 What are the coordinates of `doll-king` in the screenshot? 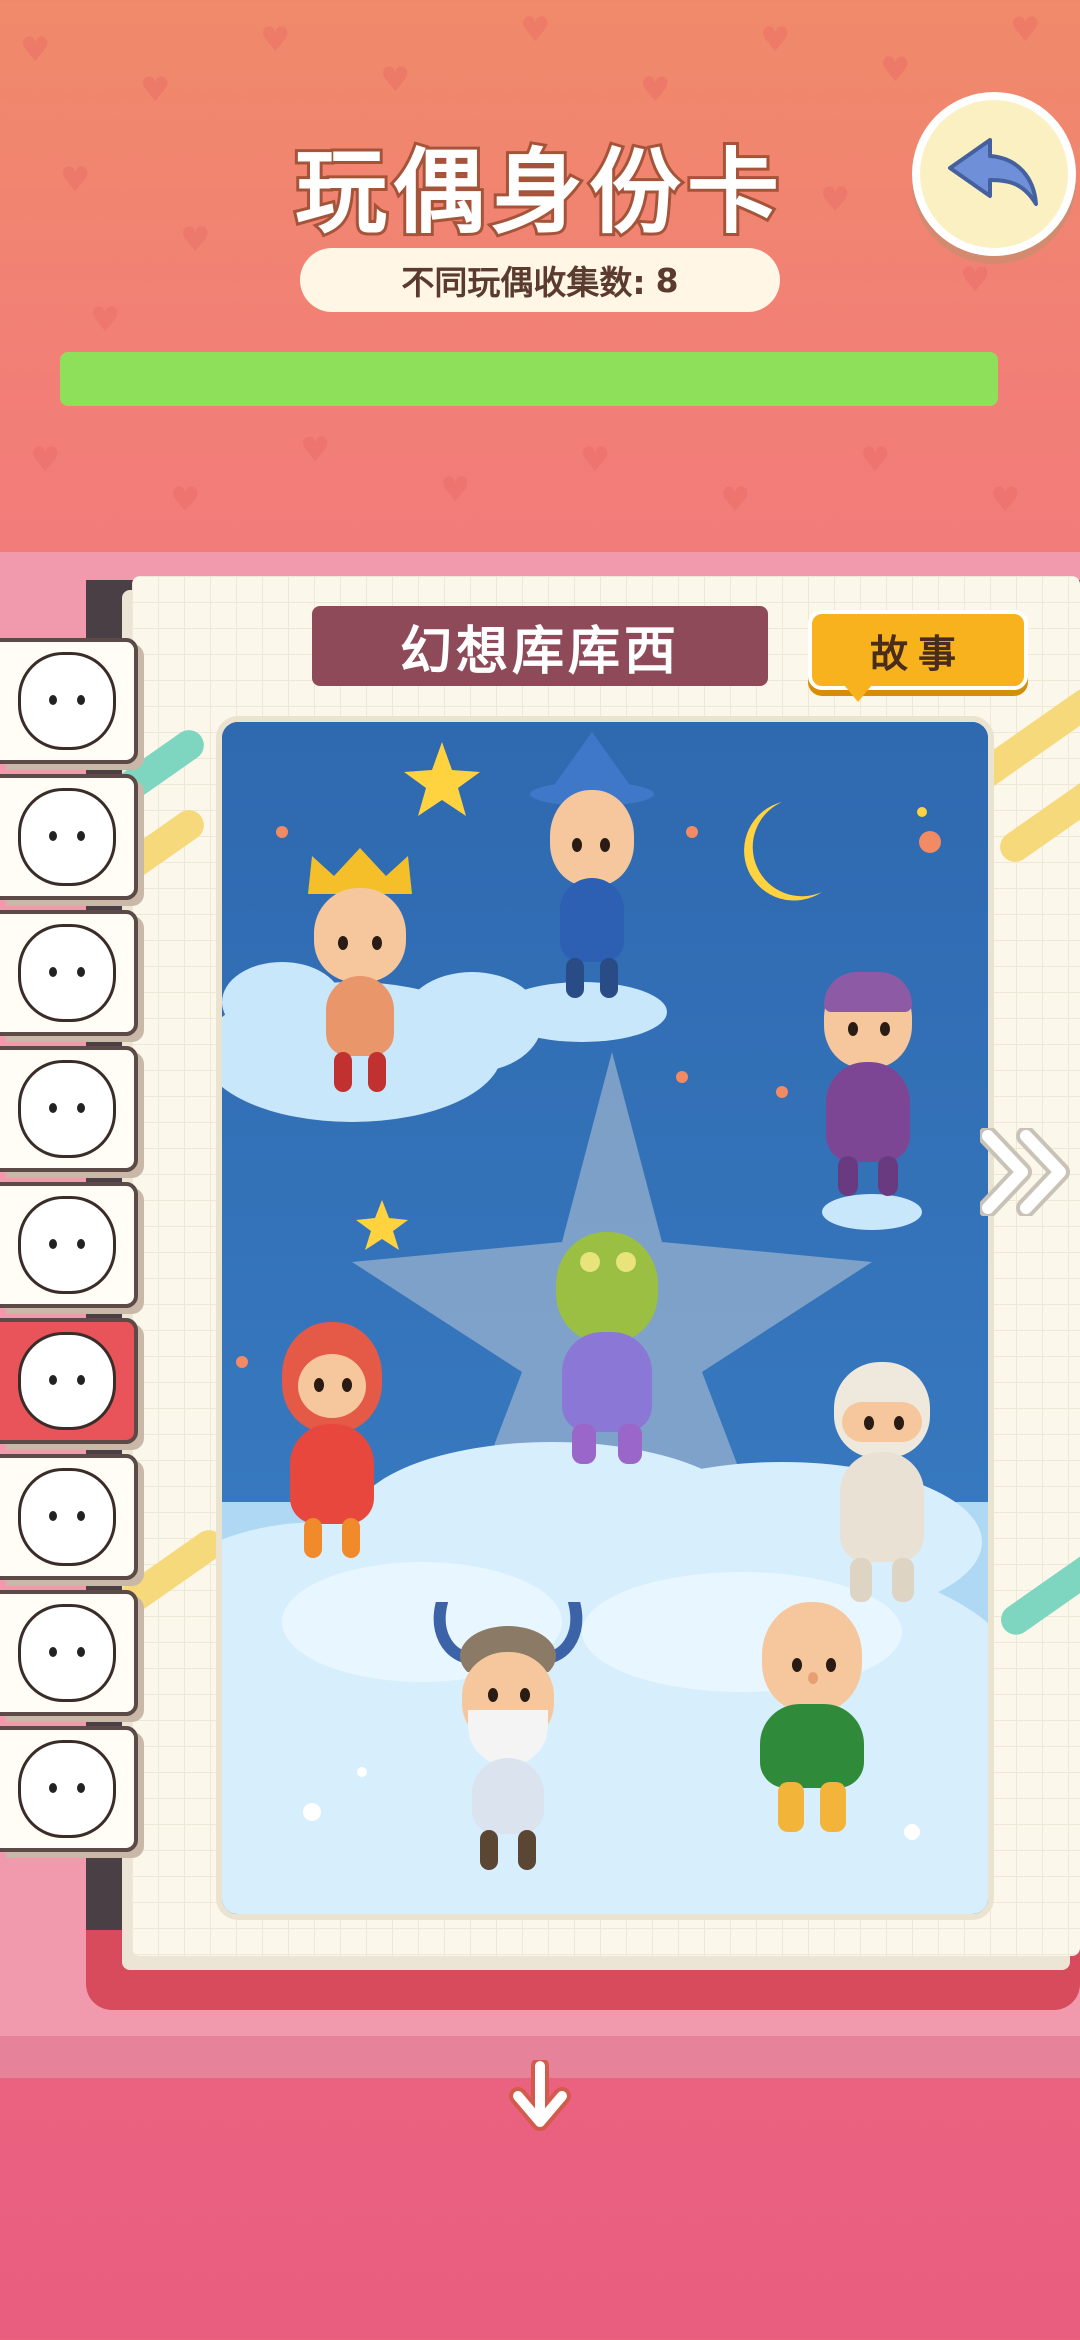 It's located at (360, 978).